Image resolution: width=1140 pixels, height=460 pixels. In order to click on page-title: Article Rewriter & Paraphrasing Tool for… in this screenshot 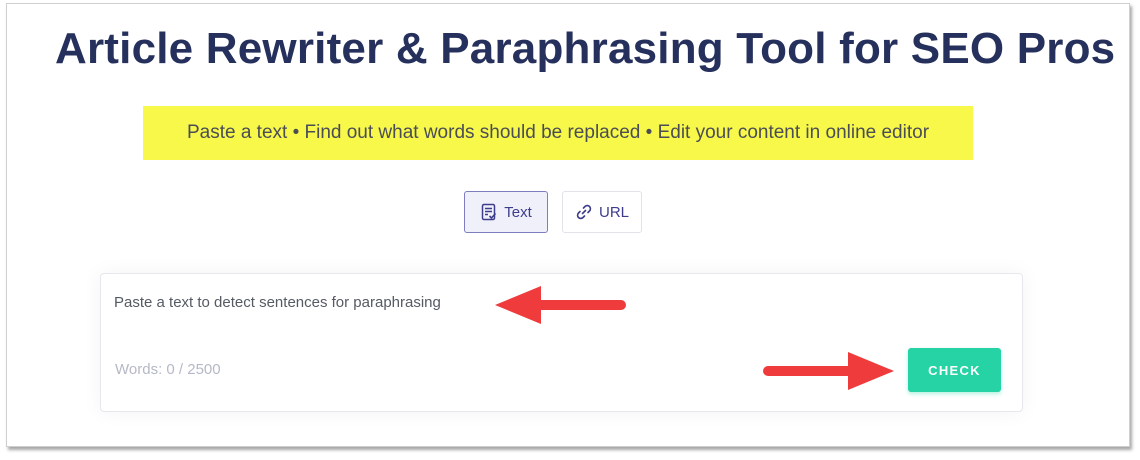, I will do `click(585, 48)`.